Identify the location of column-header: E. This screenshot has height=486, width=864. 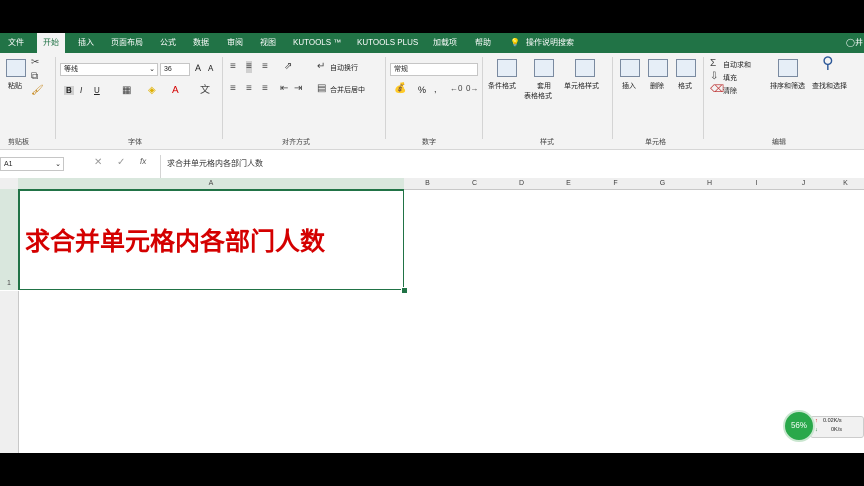
(568, 184).